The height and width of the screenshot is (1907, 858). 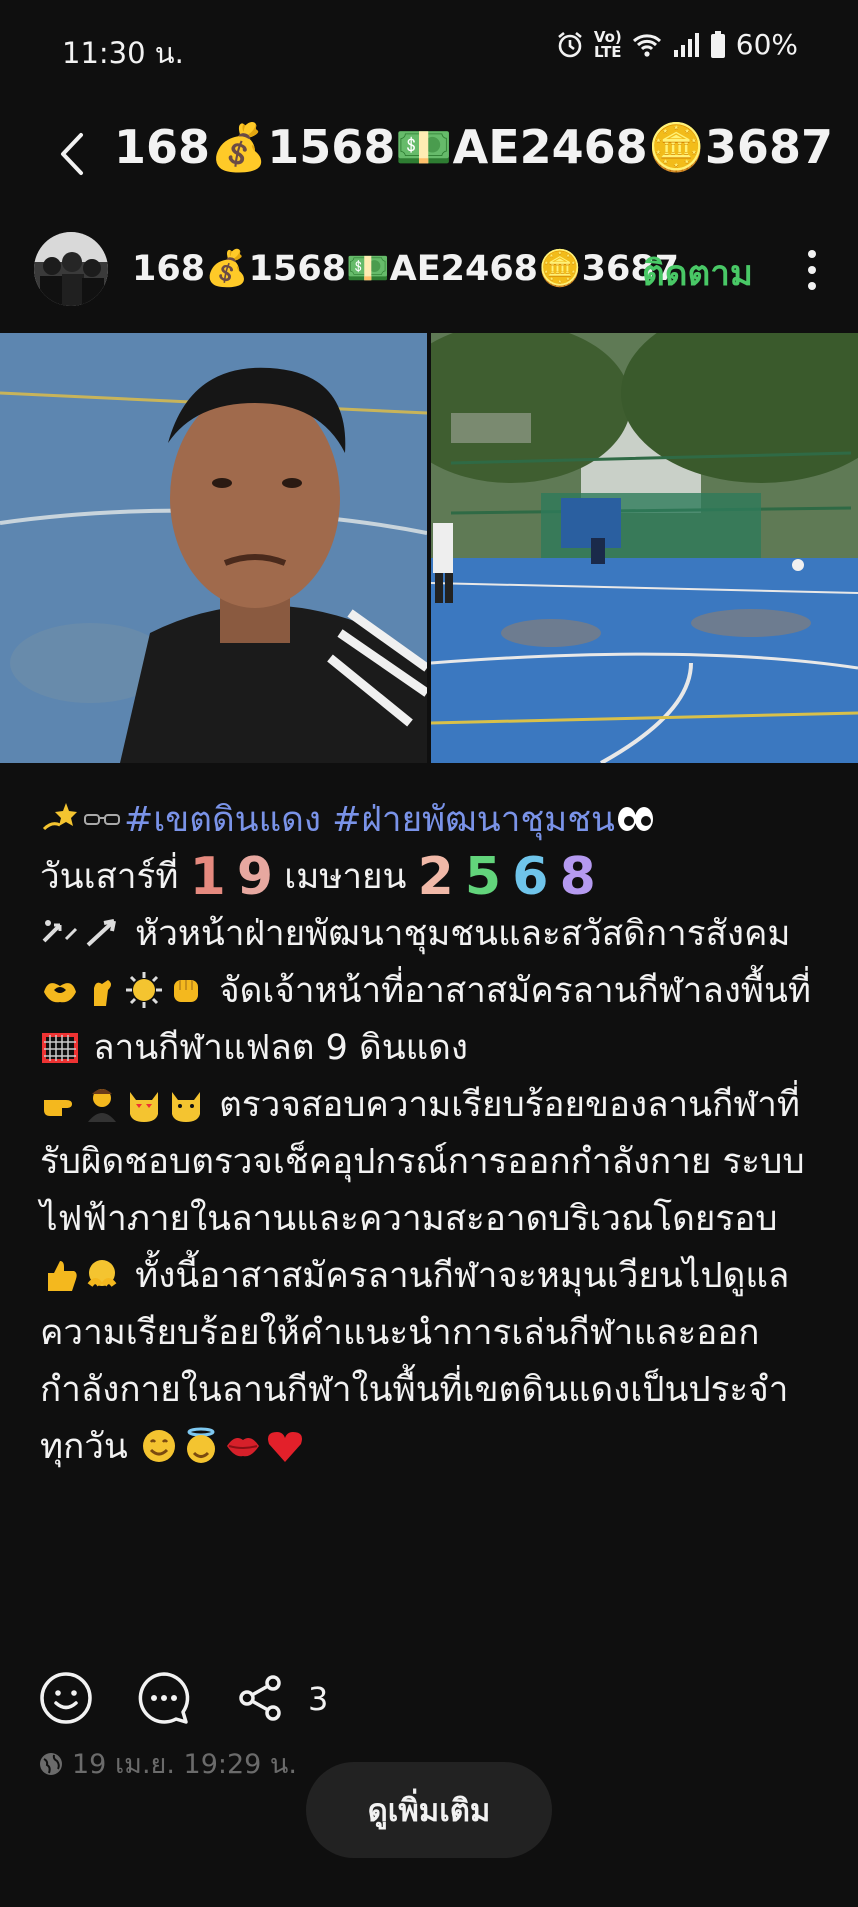 I want to click on fist-icon, so click(x=186, y=991).